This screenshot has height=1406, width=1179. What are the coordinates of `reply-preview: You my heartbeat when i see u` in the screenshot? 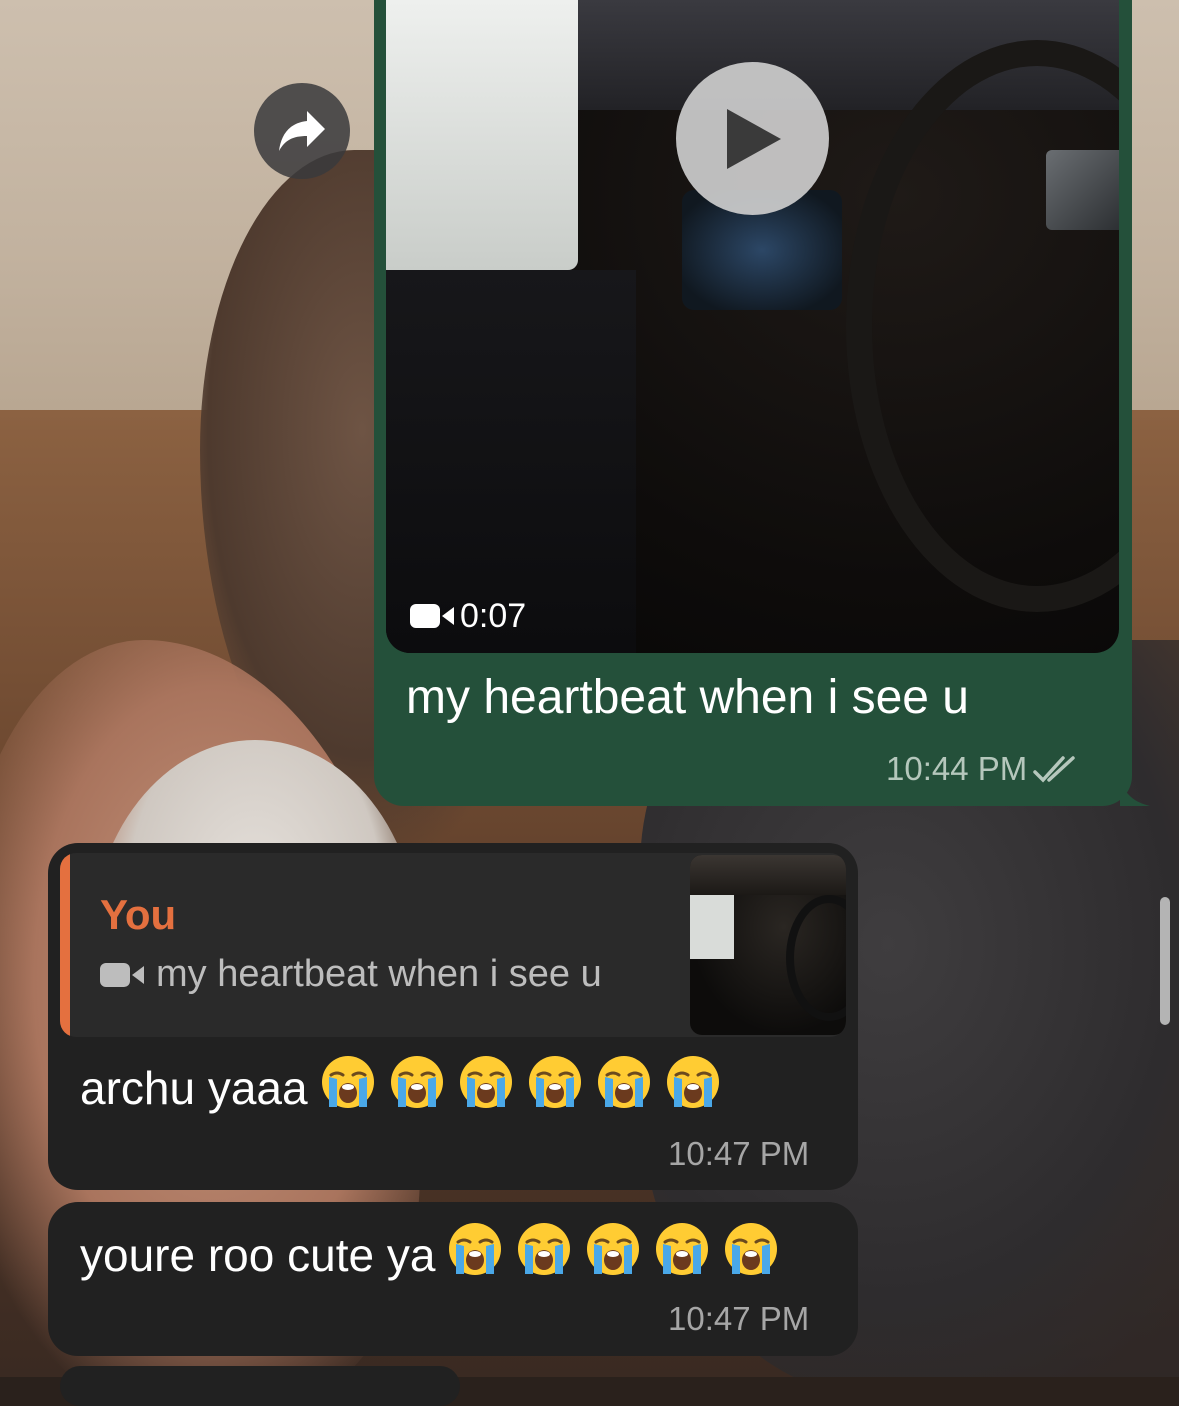 It's located at (453, 945).